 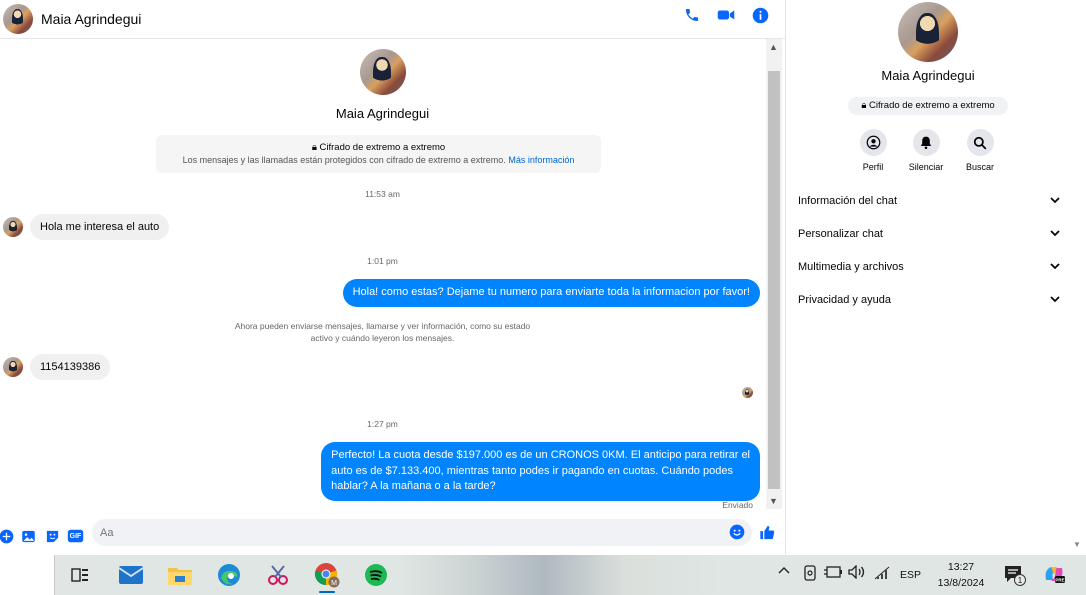 I want to click on video-icon, so click(x=726, y=15).